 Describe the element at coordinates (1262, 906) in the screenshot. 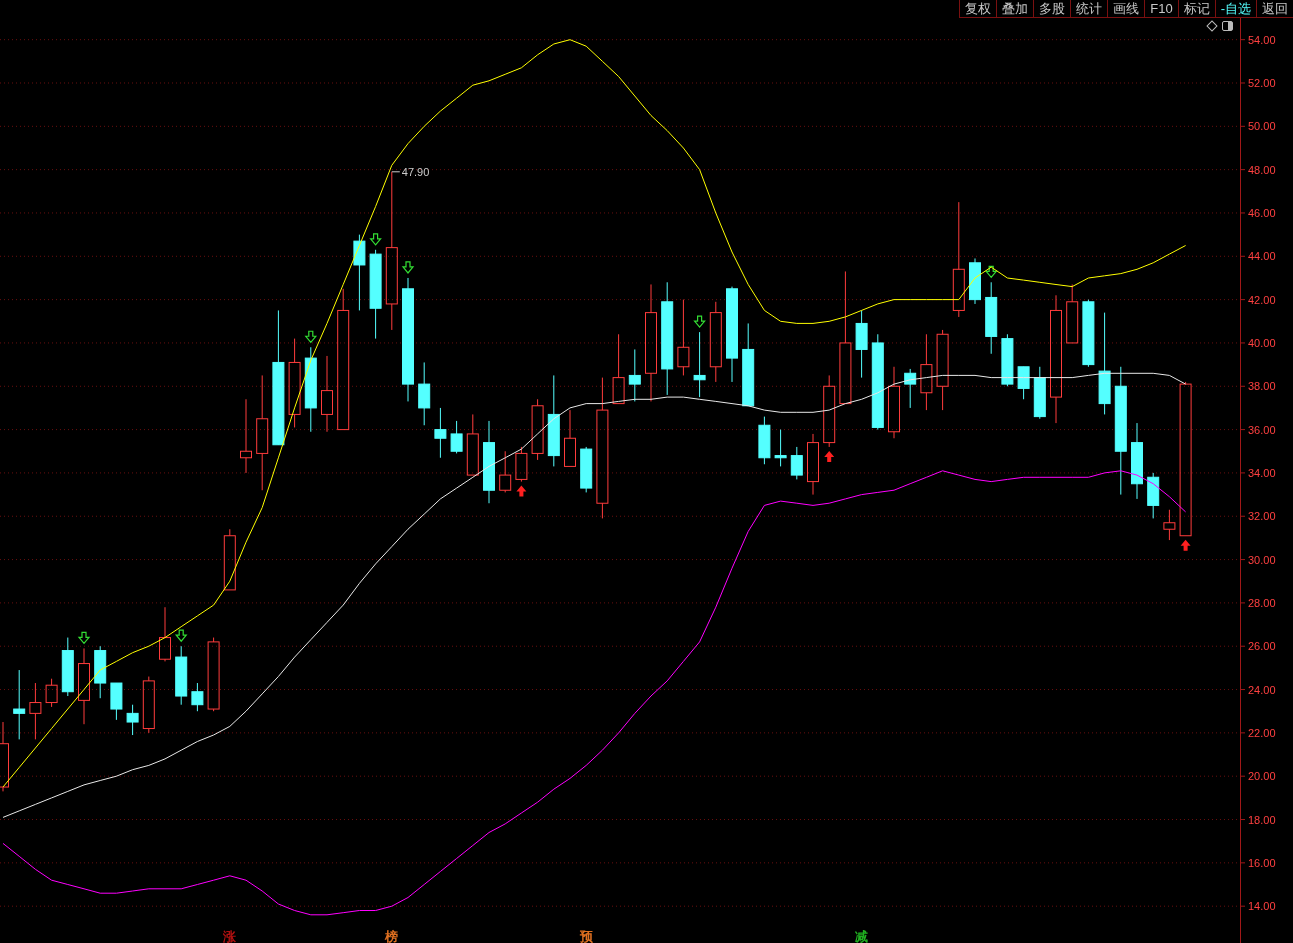

I see `axis-label: 14.00` at that location.